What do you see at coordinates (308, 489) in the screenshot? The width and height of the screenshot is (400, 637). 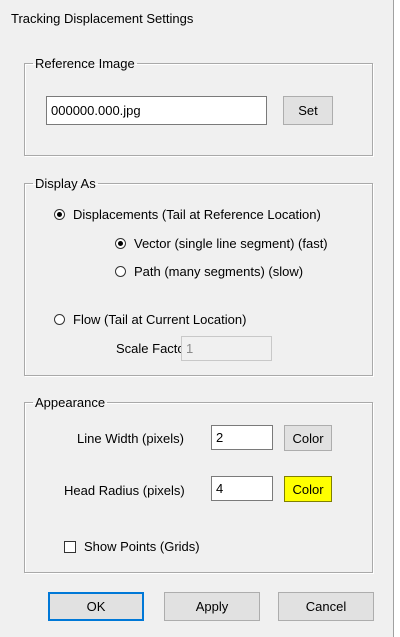 I see `head-color-button: Color` at bounding box center [308, 489].